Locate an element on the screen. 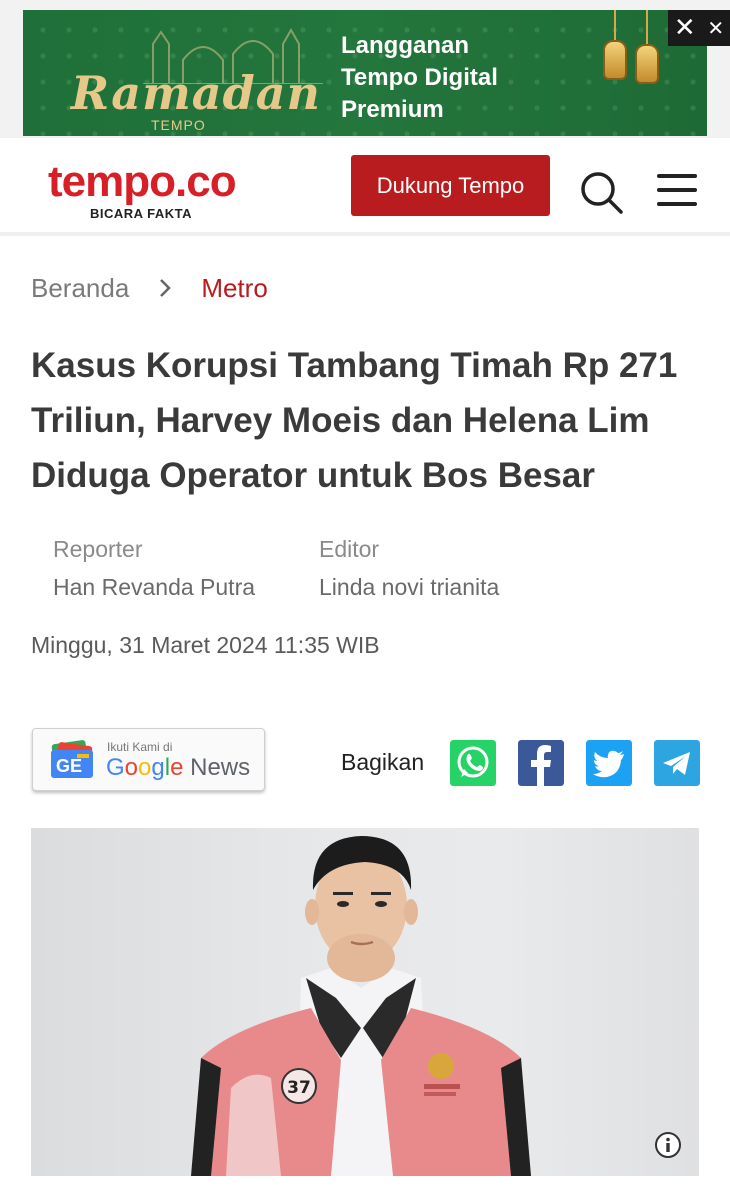 The height and width of the screenshot is (1200, 730). article-title-line: Diduga Operator untuk Bos Besar is located at coordinates (313, 475).